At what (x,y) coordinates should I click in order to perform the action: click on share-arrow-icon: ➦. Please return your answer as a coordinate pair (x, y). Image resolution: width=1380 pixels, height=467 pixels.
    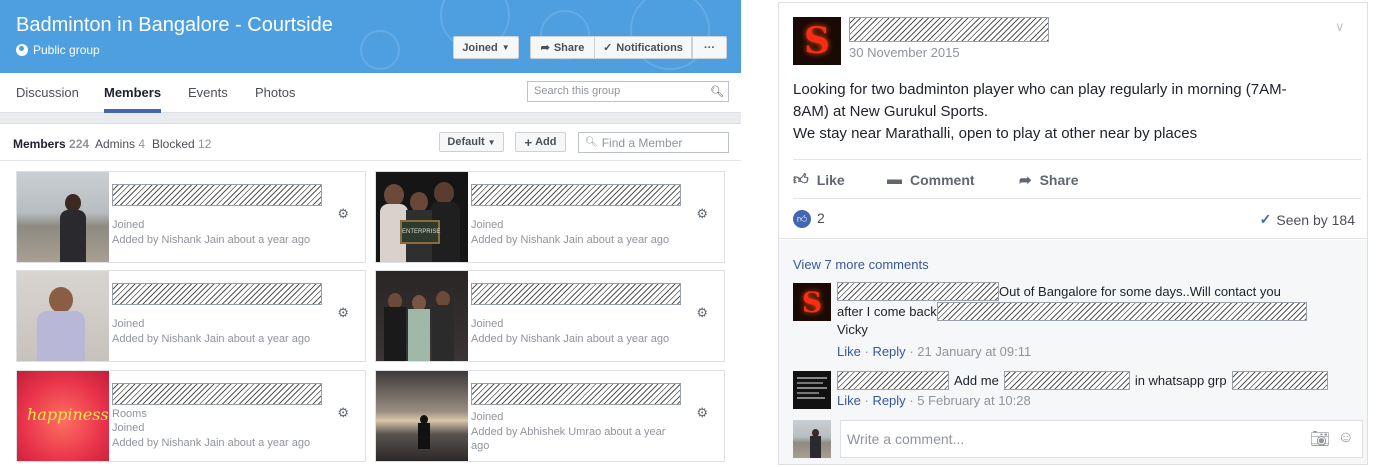
    Looking at the image, I should click on (1025, 180).